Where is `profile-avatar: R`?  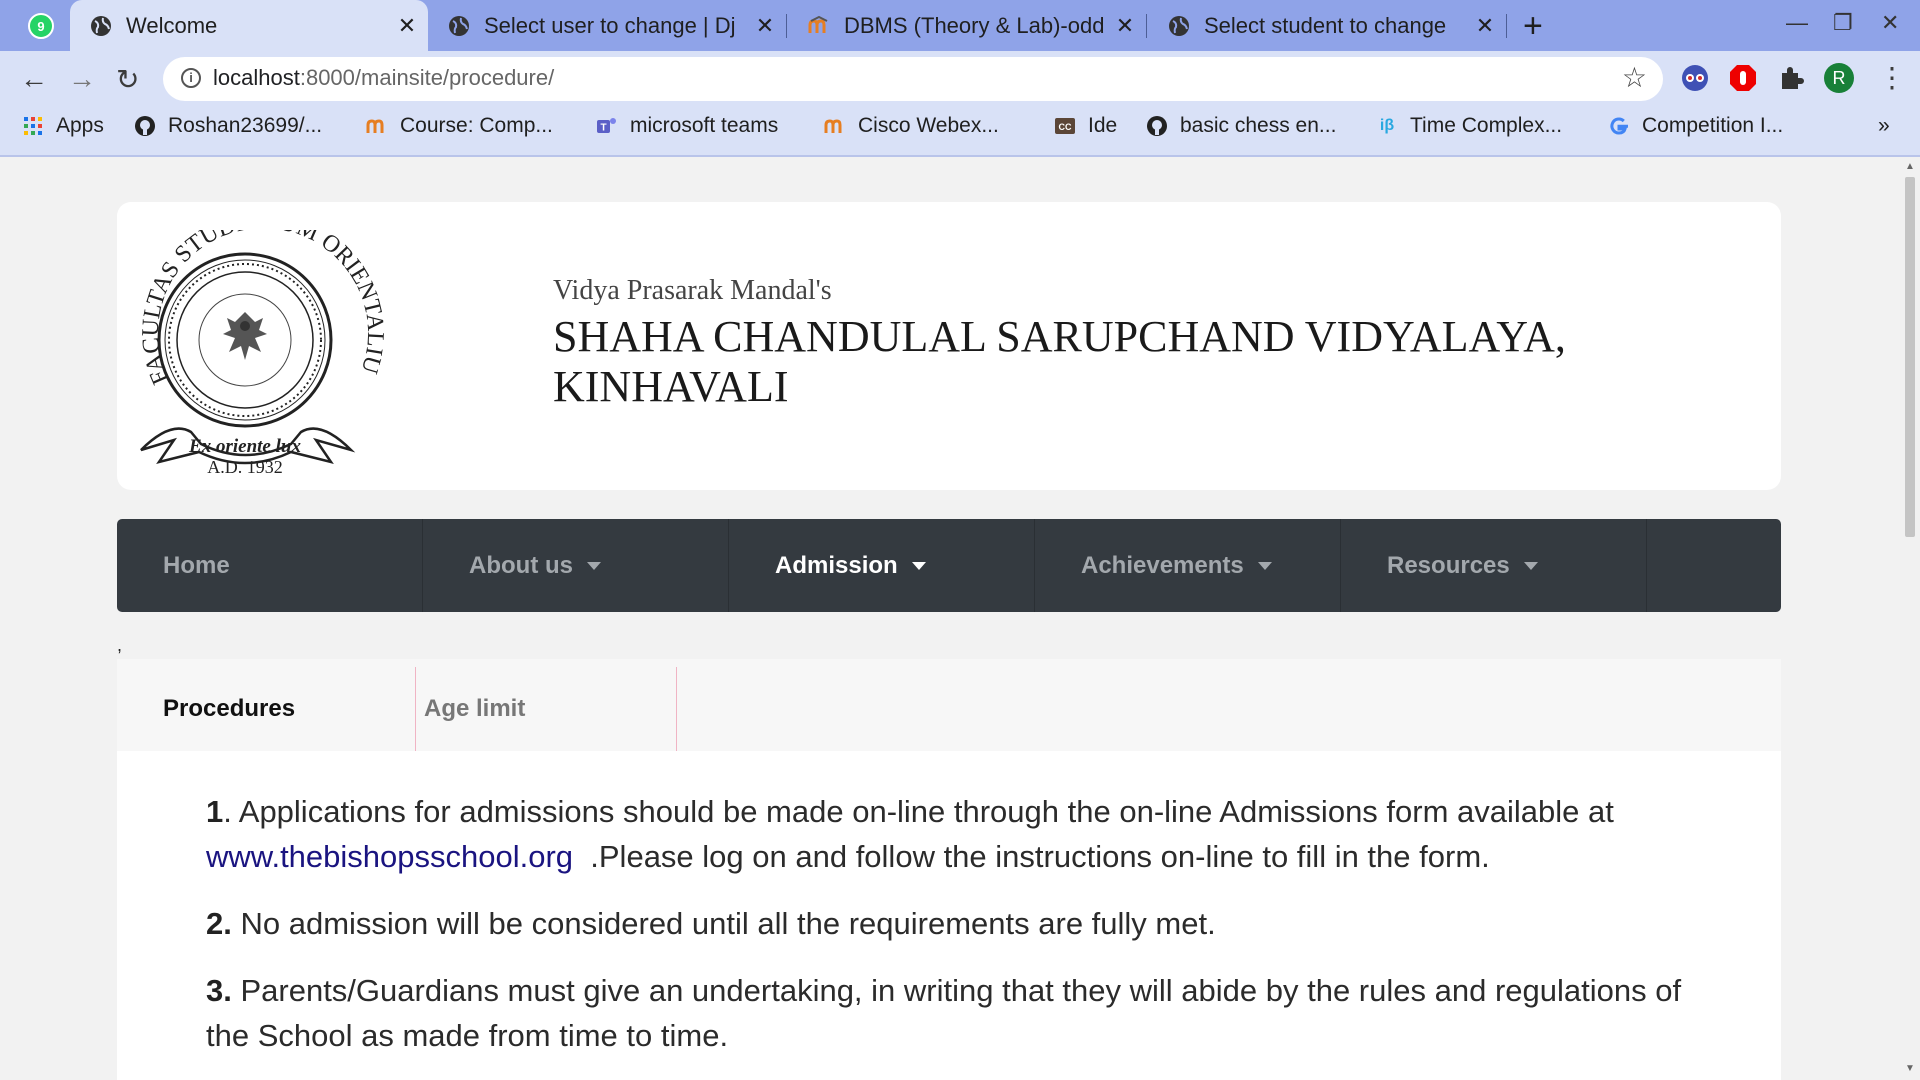 profile-avatar: R is located at coordinates (1839, 78).